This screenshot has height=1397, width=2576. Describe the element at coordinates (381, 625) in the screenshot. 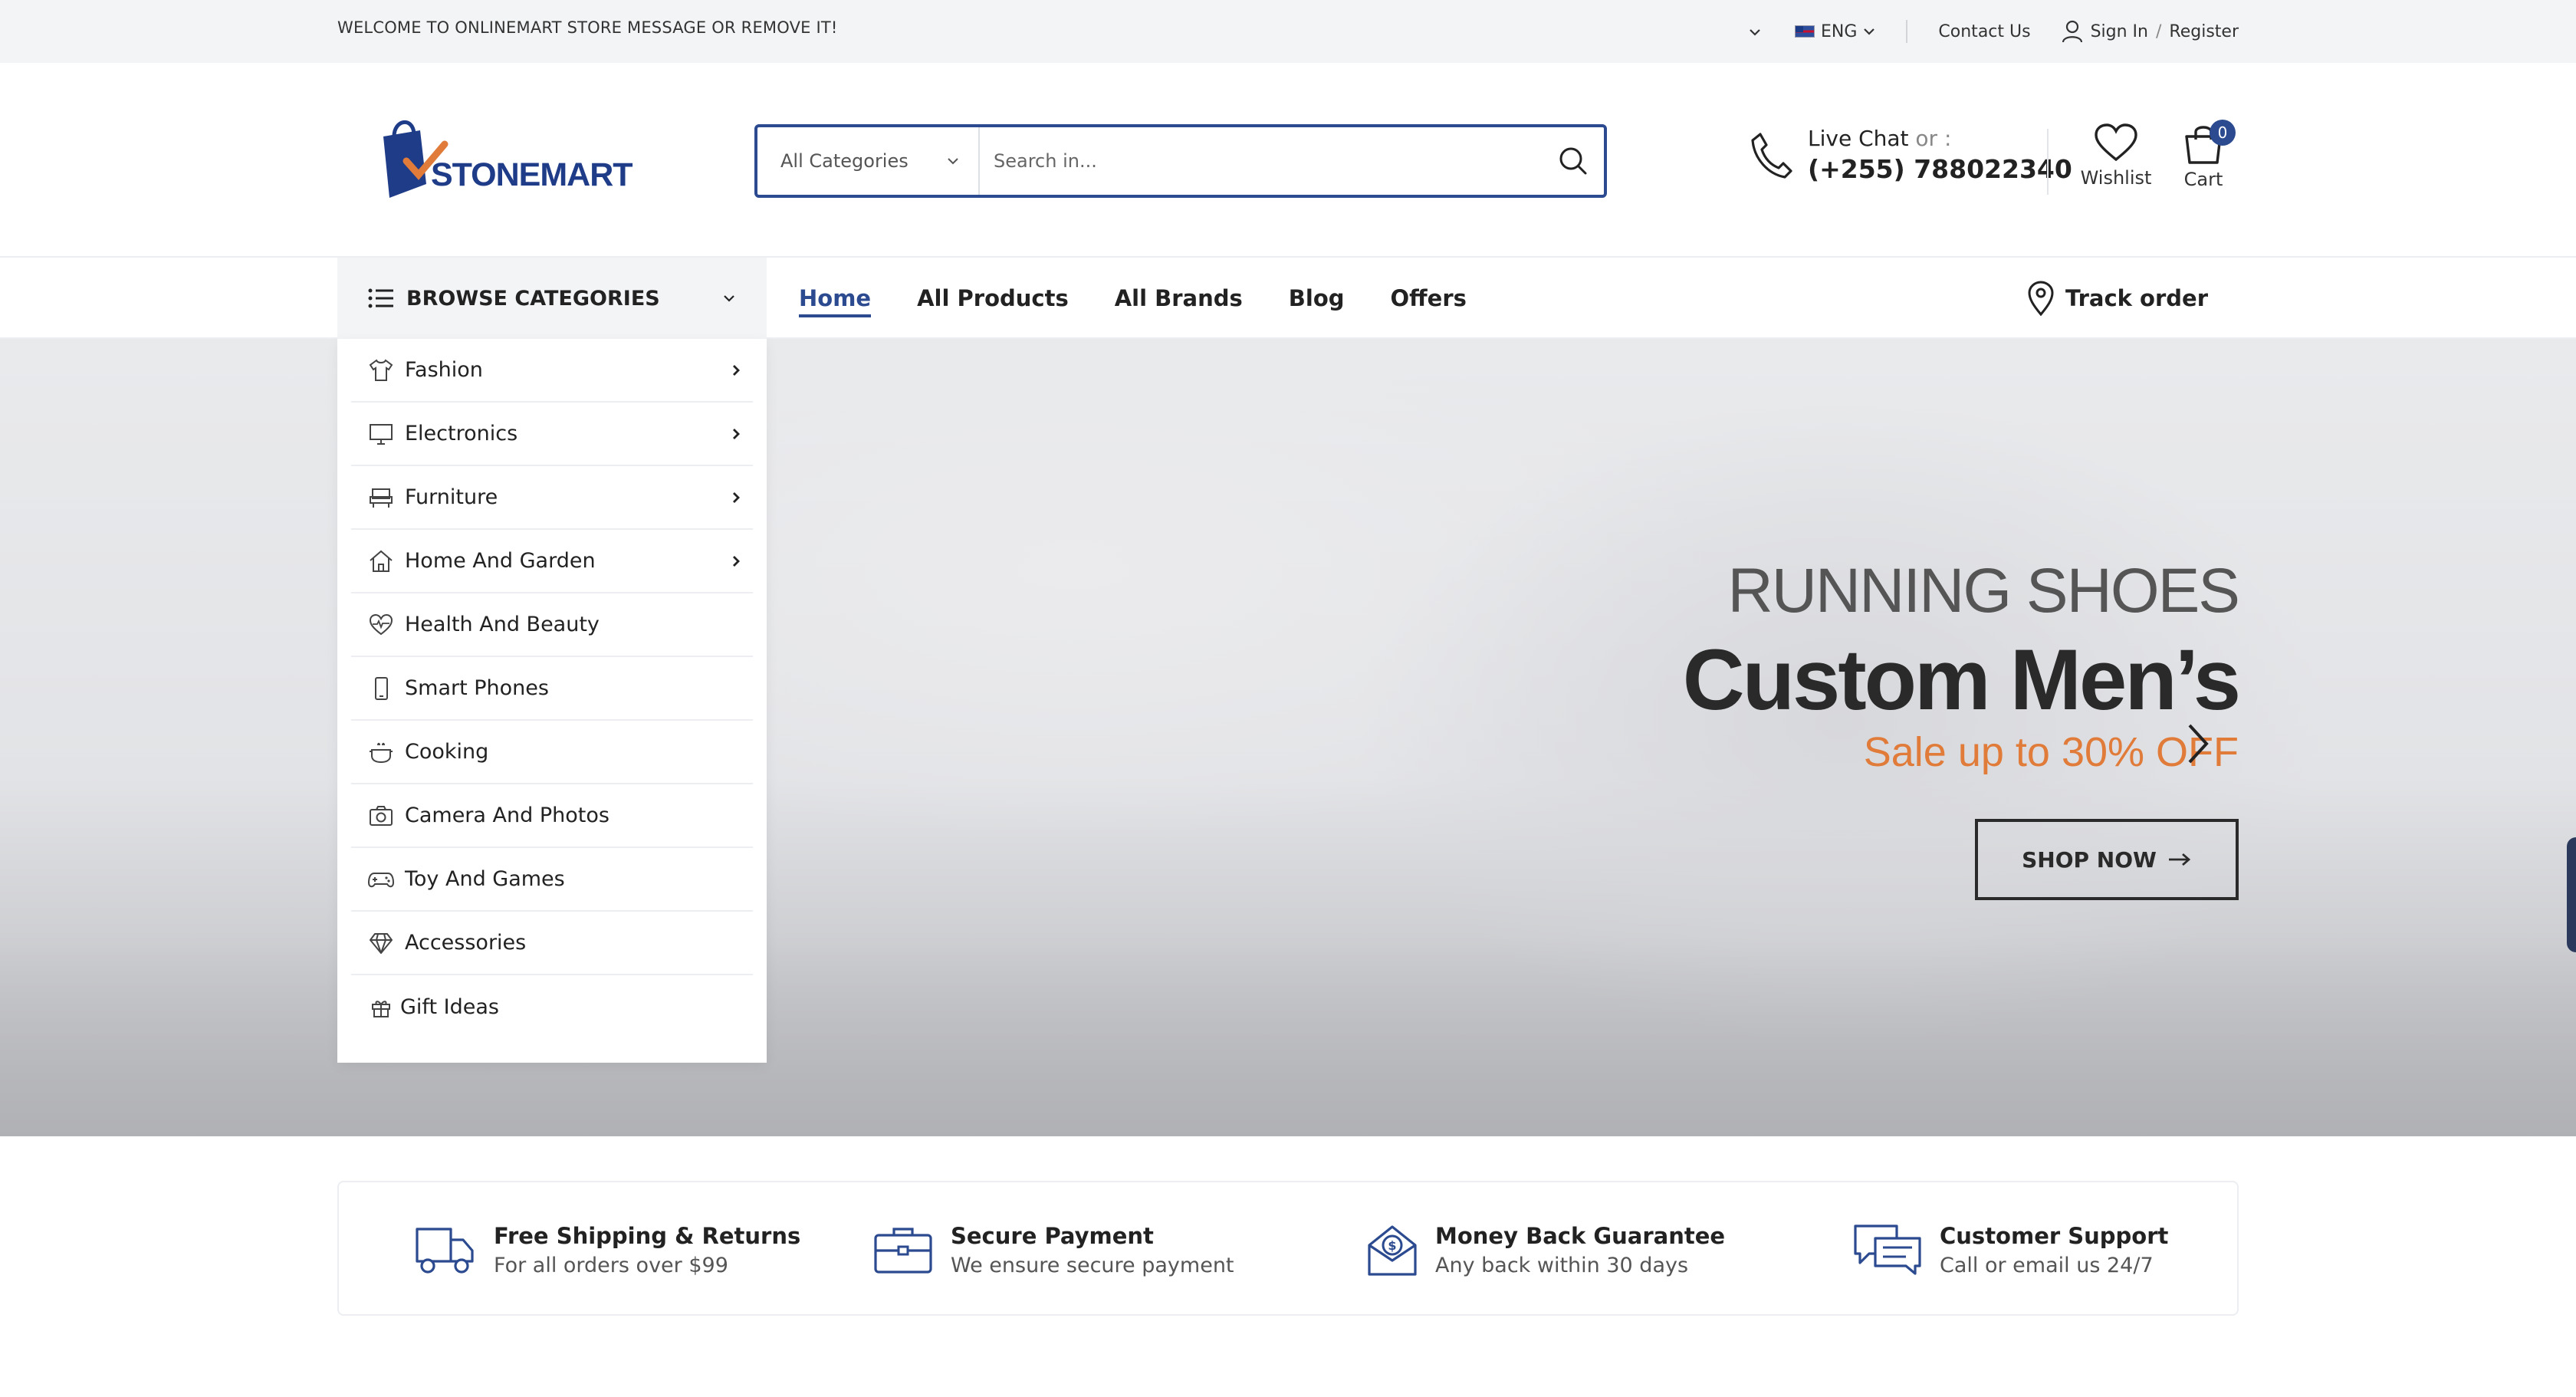

I see `heart-pulse-icon` at that location.